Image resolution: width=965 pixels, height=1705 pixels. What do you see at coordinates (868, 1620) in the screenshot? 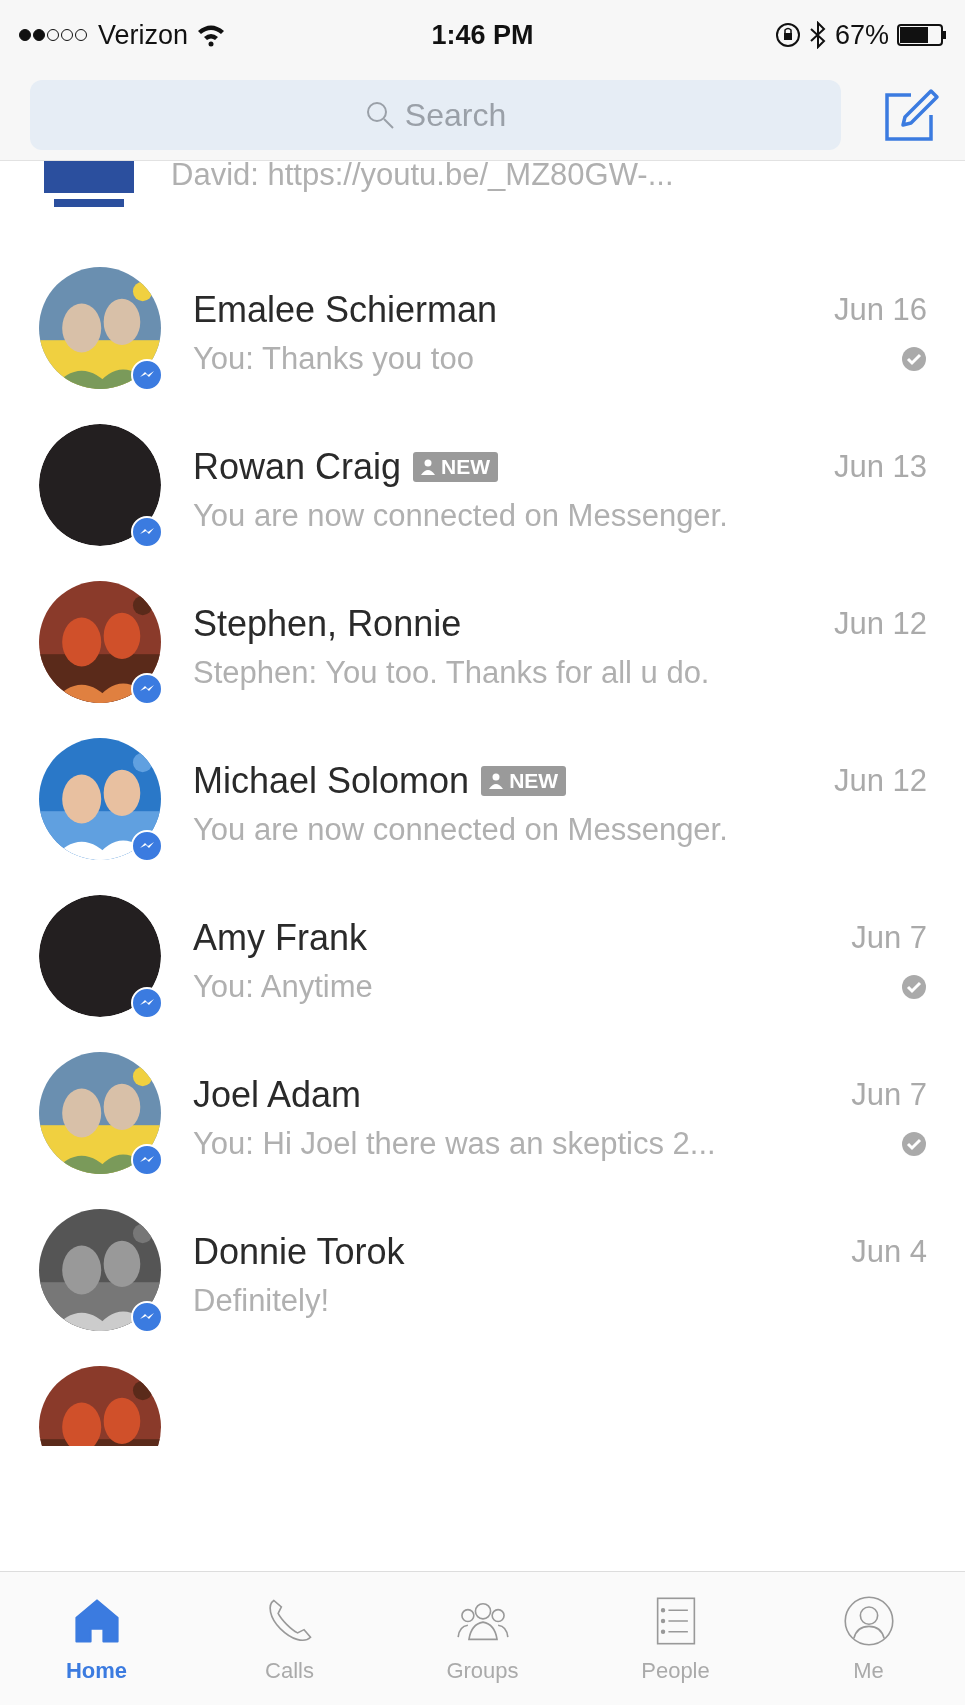
I see `person-icon` at bounding box center [868, 1620].